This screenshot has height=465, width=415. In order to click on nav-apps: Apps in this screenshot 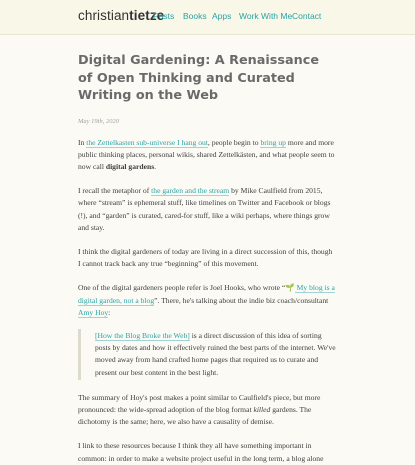, I will do `click(221, 16)`.